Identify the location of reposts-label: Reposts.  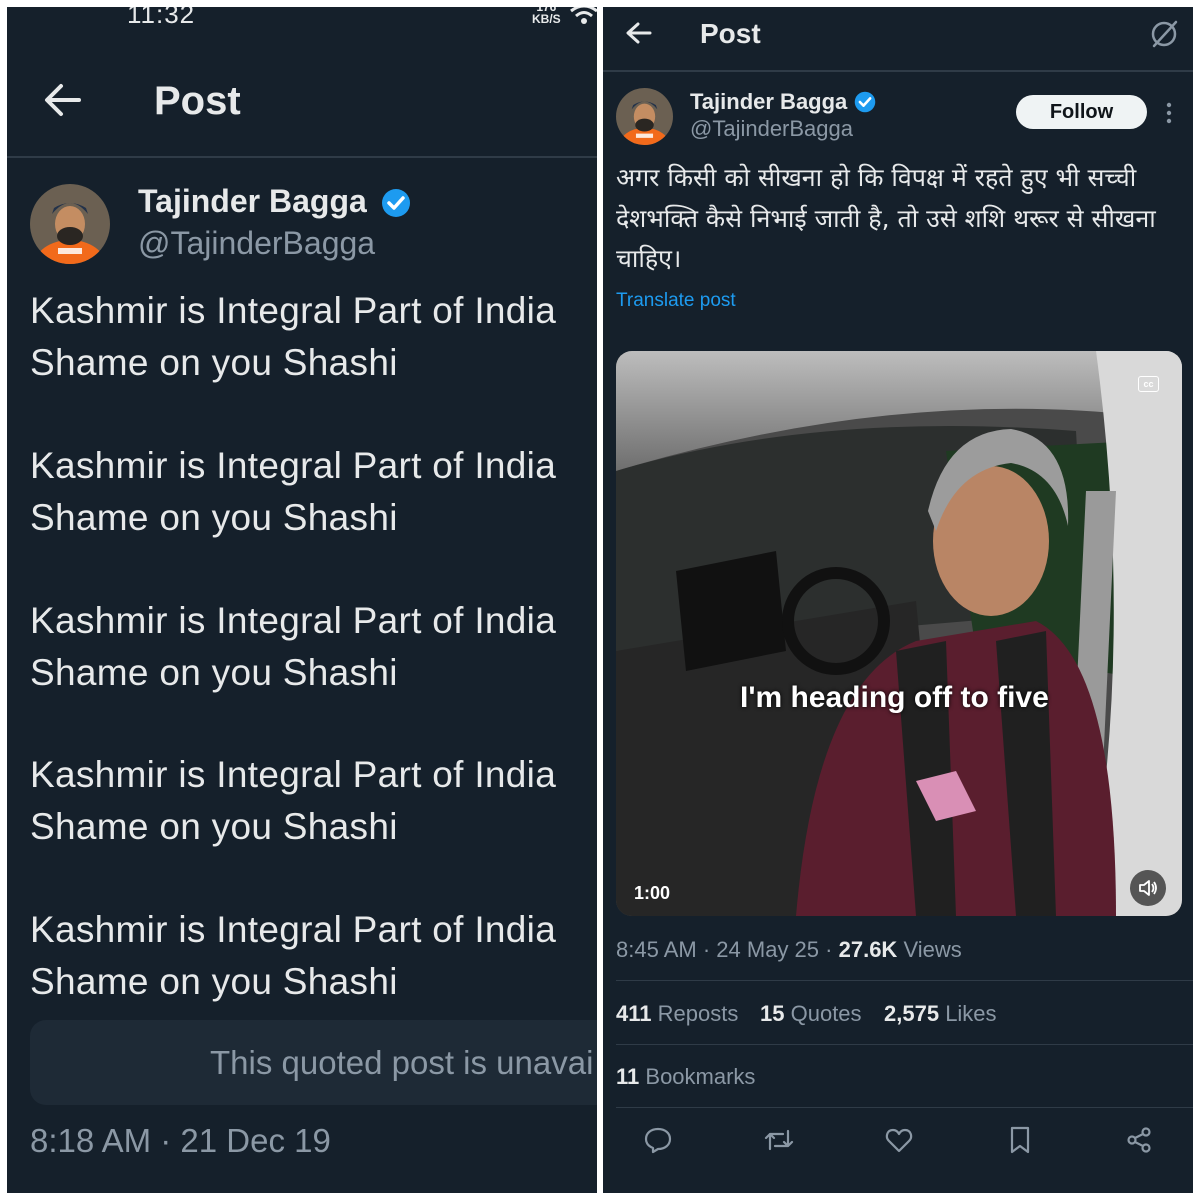
(698, 1013).